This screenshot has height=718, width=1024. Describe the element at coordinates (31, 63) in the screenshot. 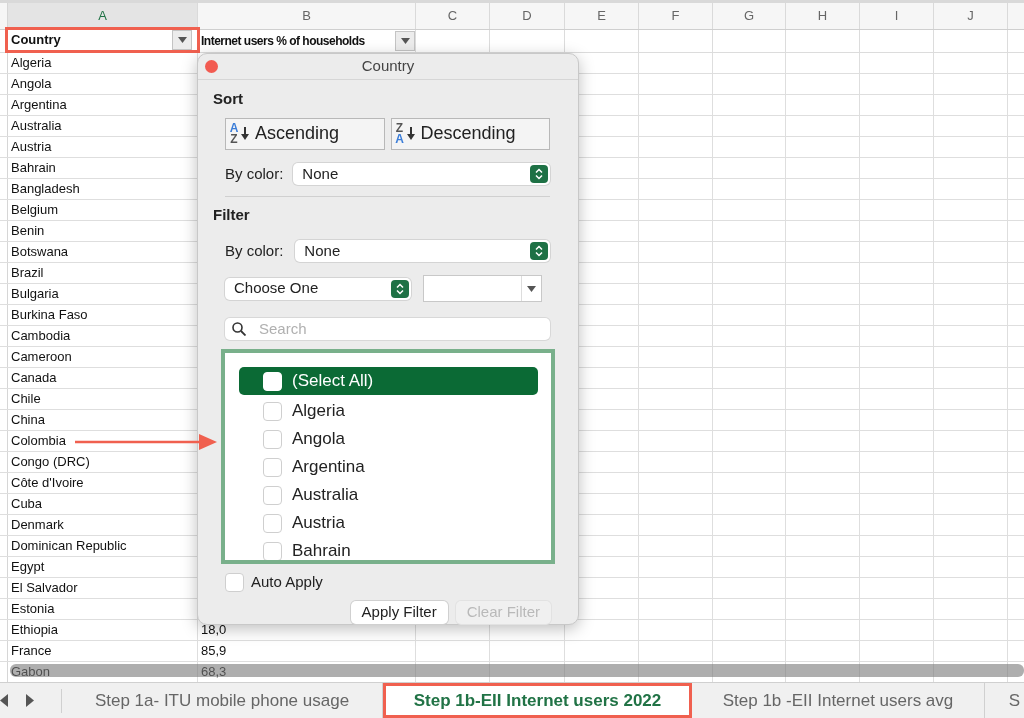

I see `table-cell-text: Algeria` at that location.